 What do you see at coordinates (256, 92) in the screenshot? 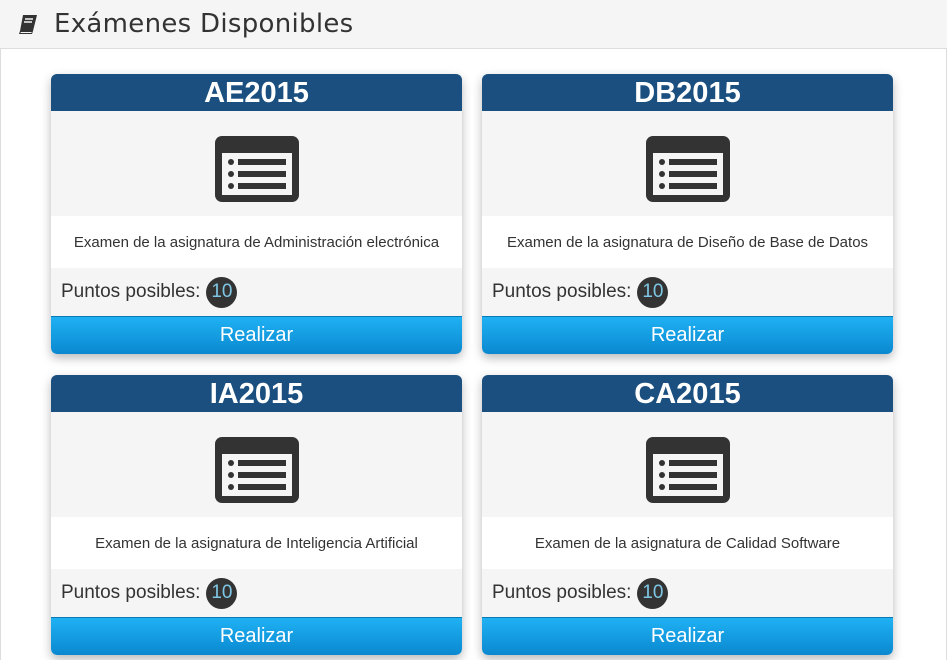
I see `exam-code: AE2015` at bounding box center [256, 92].